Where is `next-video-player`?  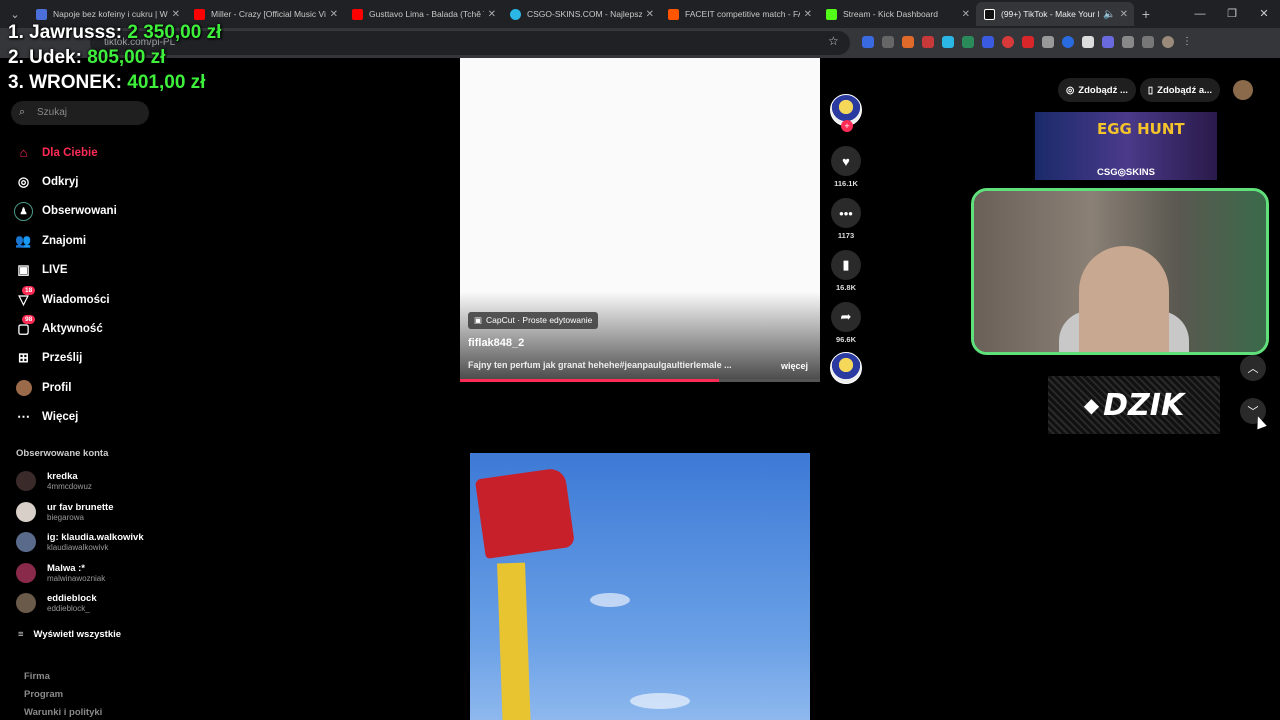 next-video-player is located at coordinates (640, 586).